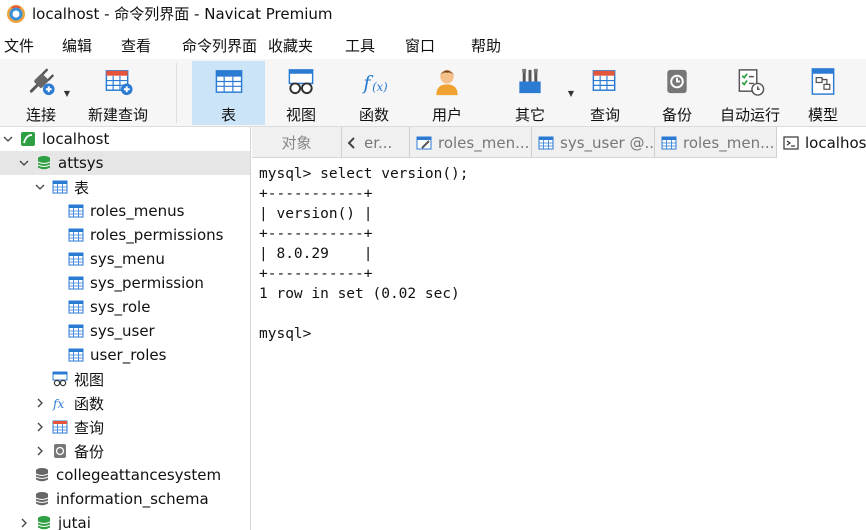  What do you see at coordinates (182, 14) in the screenshot?
I see `window-title: localhost - 命令列界面 - Navicat Premium` at bounding box center [182, 14].